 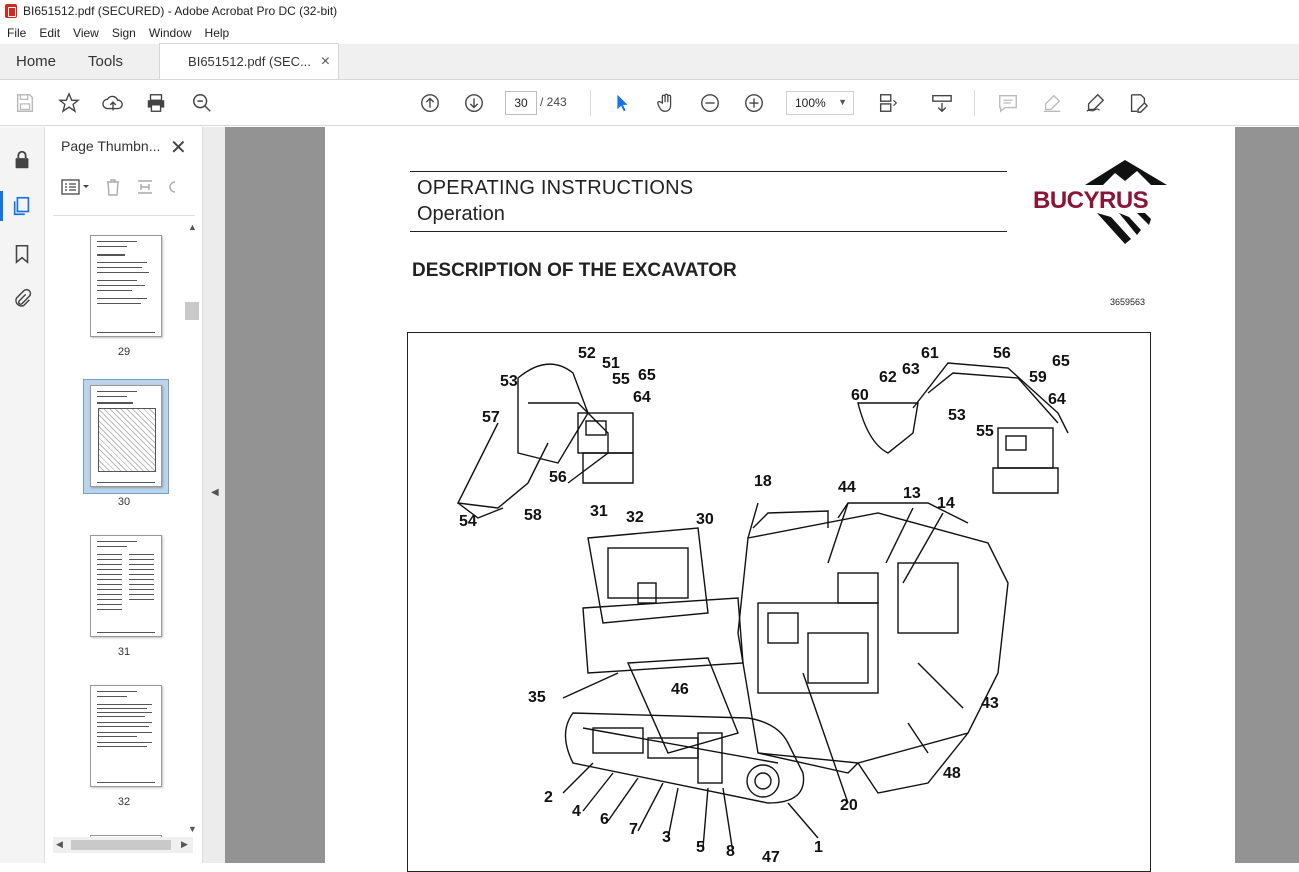 I want to click on callout-label: 57, so click(x=491, y=417).